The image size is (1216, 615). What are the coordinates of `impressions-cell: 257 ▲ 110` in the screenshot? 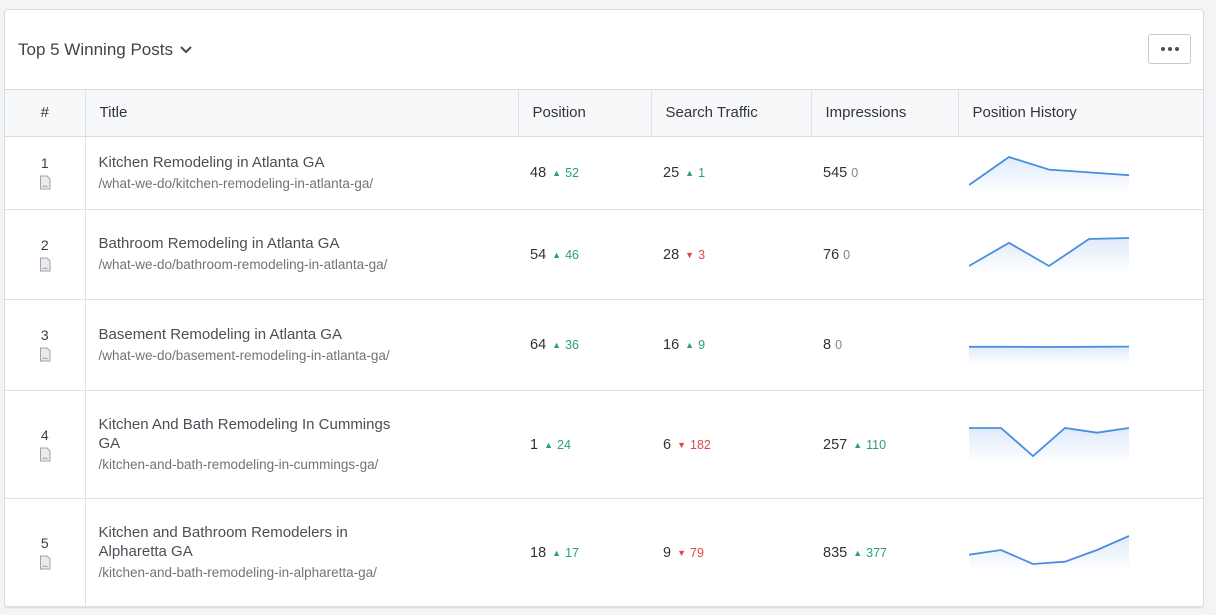 It's located at (884, 444).